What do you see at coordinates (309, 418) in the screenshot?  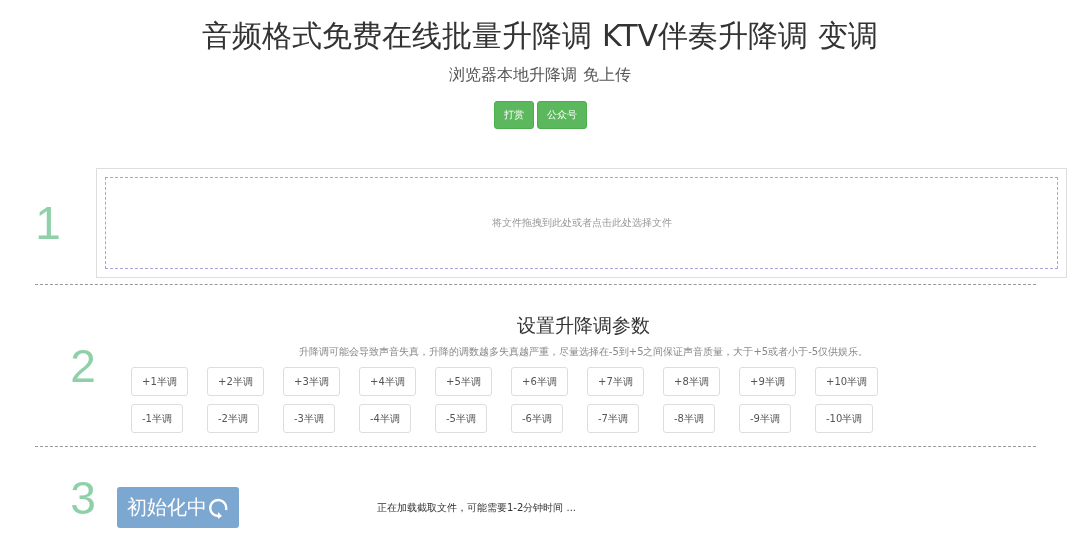 I see `semitone-button: -3半调` at bounding box center [309, 418].